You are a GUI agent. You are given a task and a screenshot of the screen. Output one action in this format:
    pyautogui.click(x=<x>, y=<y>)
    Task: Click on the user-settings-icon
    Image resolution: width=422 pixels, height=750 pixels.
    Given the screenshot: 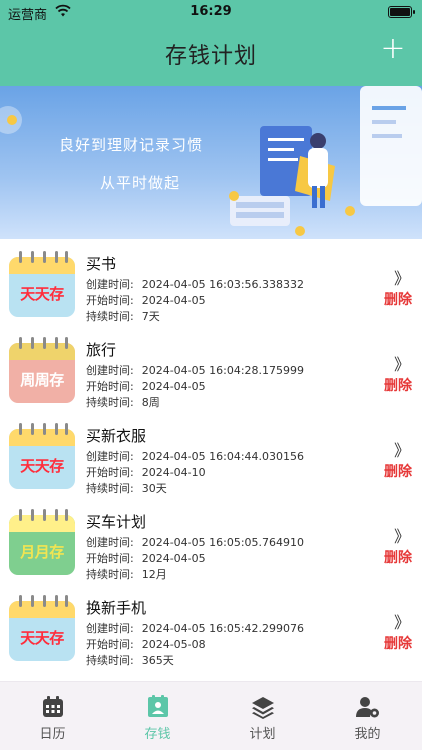 What is the action you would take?
    pyautogui.click(x=367, y=707)
    